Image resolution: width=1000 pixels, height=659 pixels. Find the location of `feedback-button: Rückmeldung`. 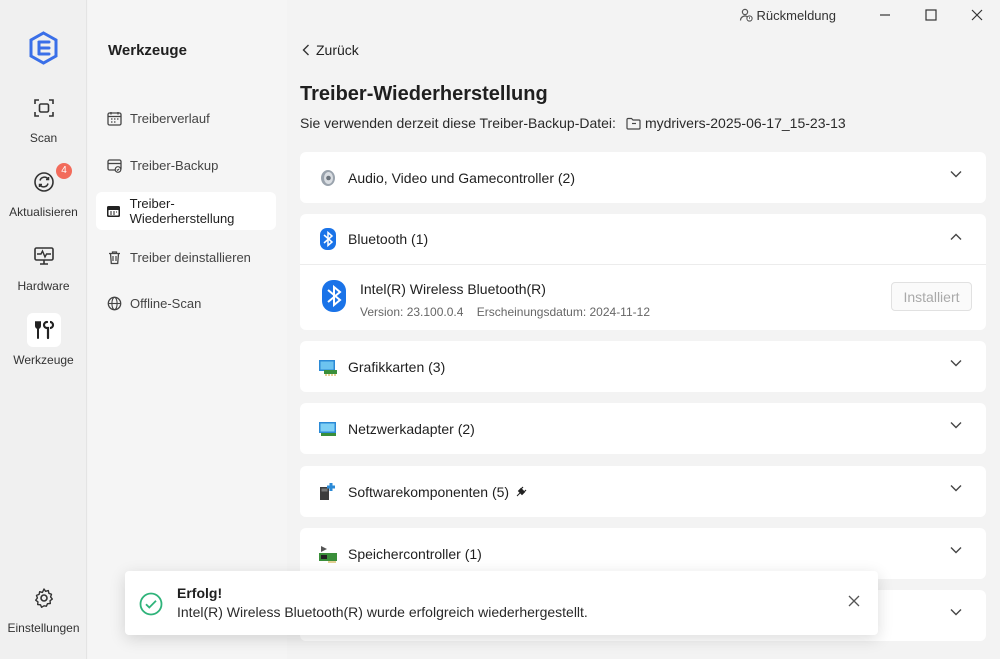

feedback-button: Rückmeldung is located at coordinates (788, 15).